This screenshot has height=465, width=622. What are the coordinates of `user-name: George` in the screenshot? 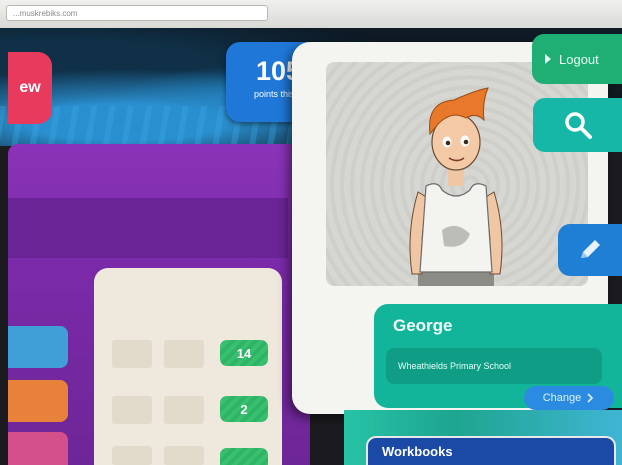 It's located at (423, 325).